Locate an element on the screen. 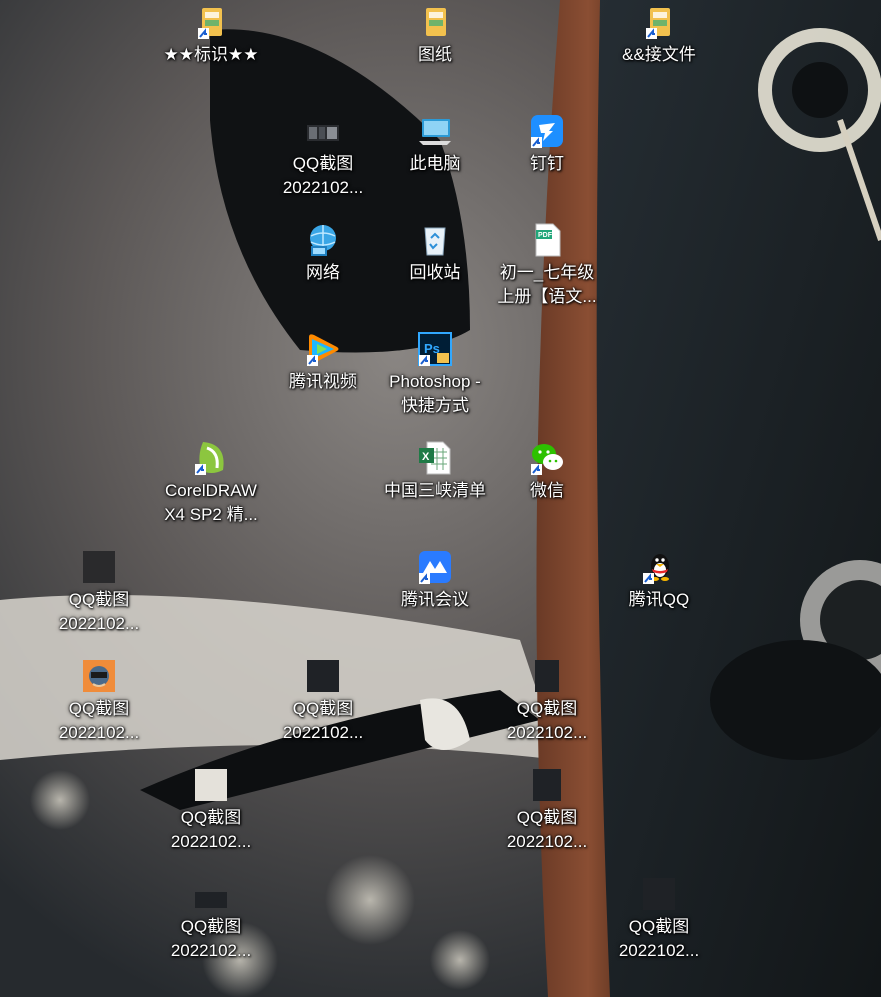 This screenshot has height=997, width=881. desktop-icon-photoshop: Ps Photoshop - 快捷方式 is located at coordinates (435, 381).